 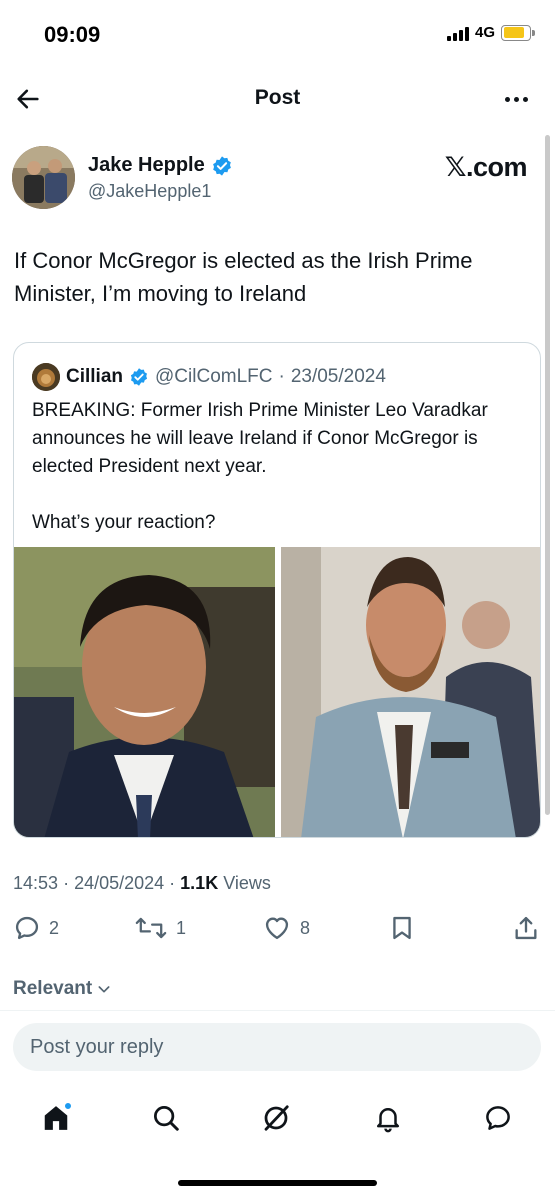 I want to click on notification-dot, so click(x=68, y=1106).